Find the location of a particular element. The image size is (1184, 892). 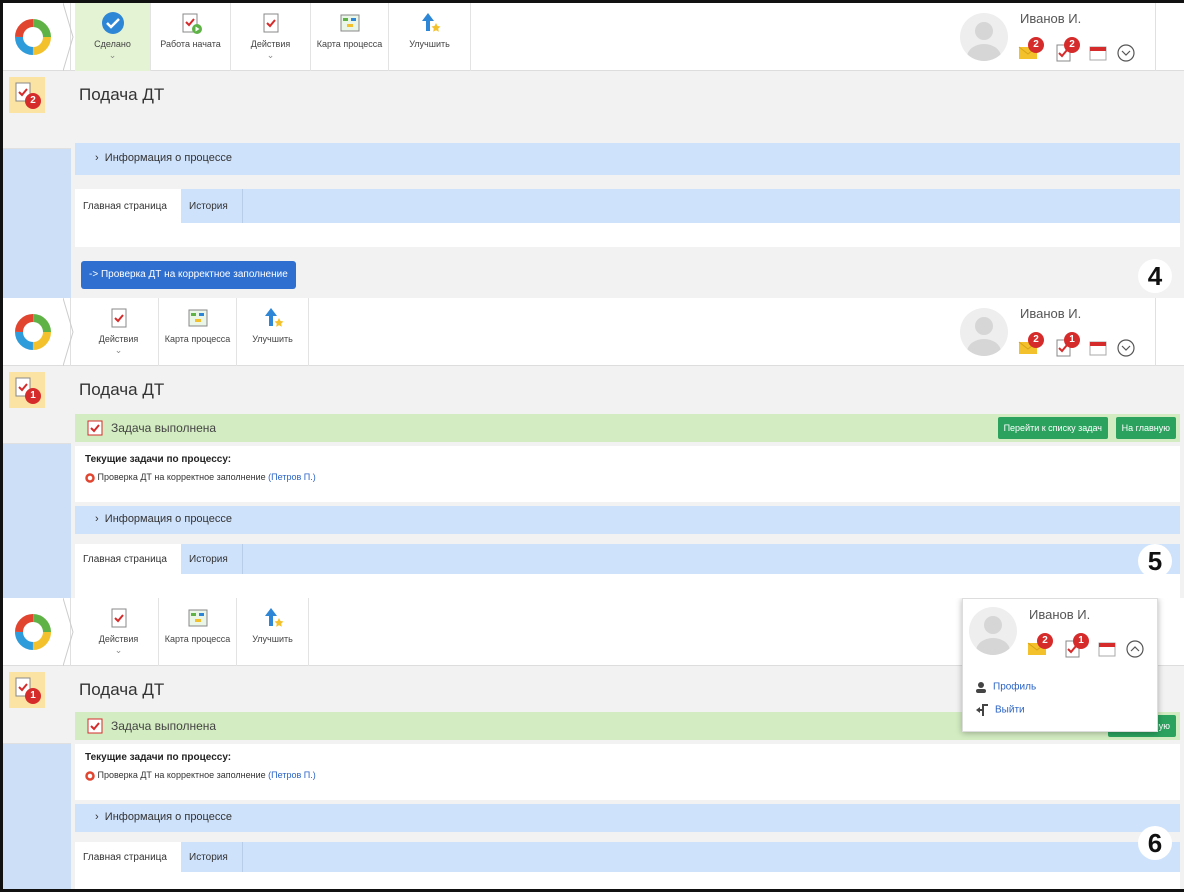

rail-tasks-tile: 2 is located at coordinates (27, 95).